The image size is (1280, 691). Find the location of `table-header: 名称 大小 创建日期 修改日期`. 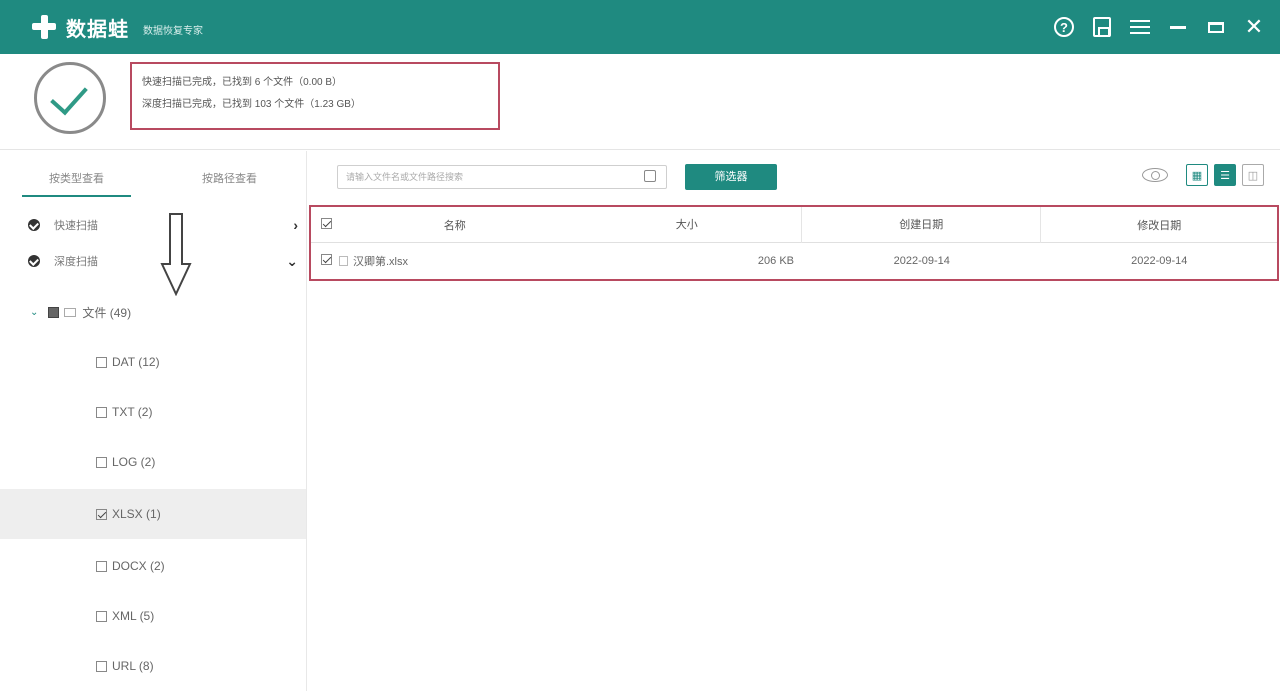

table-header: 名称 大小 创建日期 修改日期 is located at coordinates (794, 224).